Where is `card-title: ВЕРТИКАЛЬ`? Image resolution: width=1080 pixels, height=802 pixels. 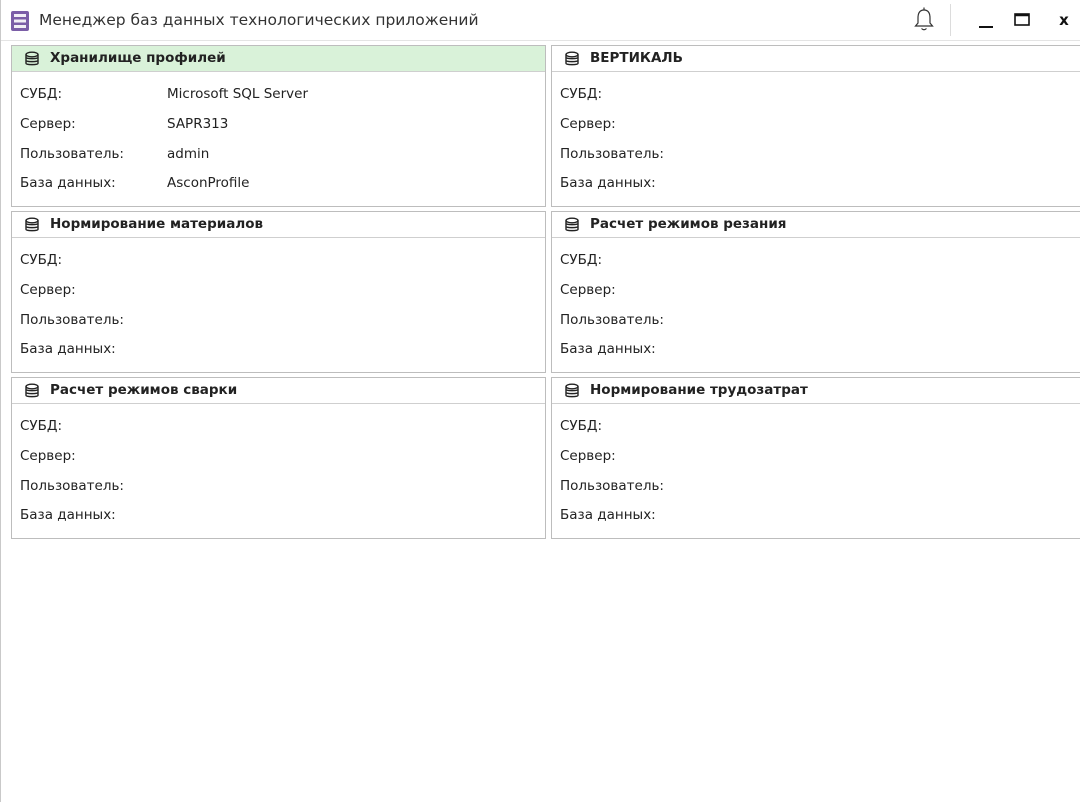 card-title: ВЕРТИКАЛЬ is located at coordinates (636, 58).